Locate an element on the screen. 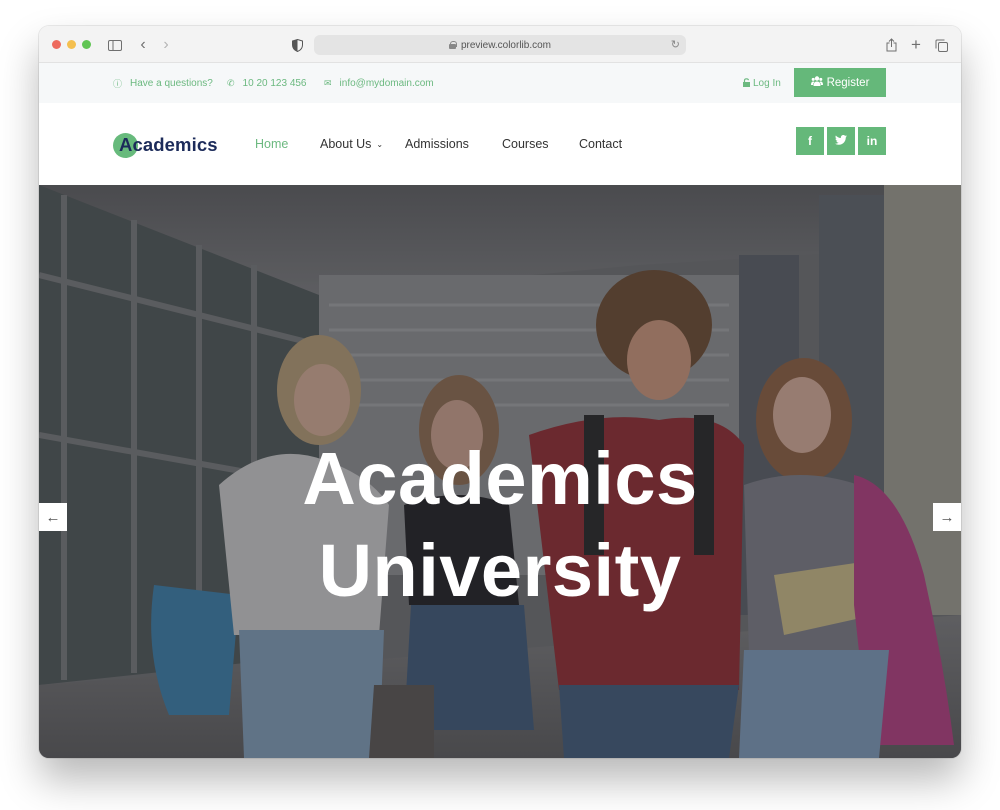  lock-icon is located at coordinates (452, 45).